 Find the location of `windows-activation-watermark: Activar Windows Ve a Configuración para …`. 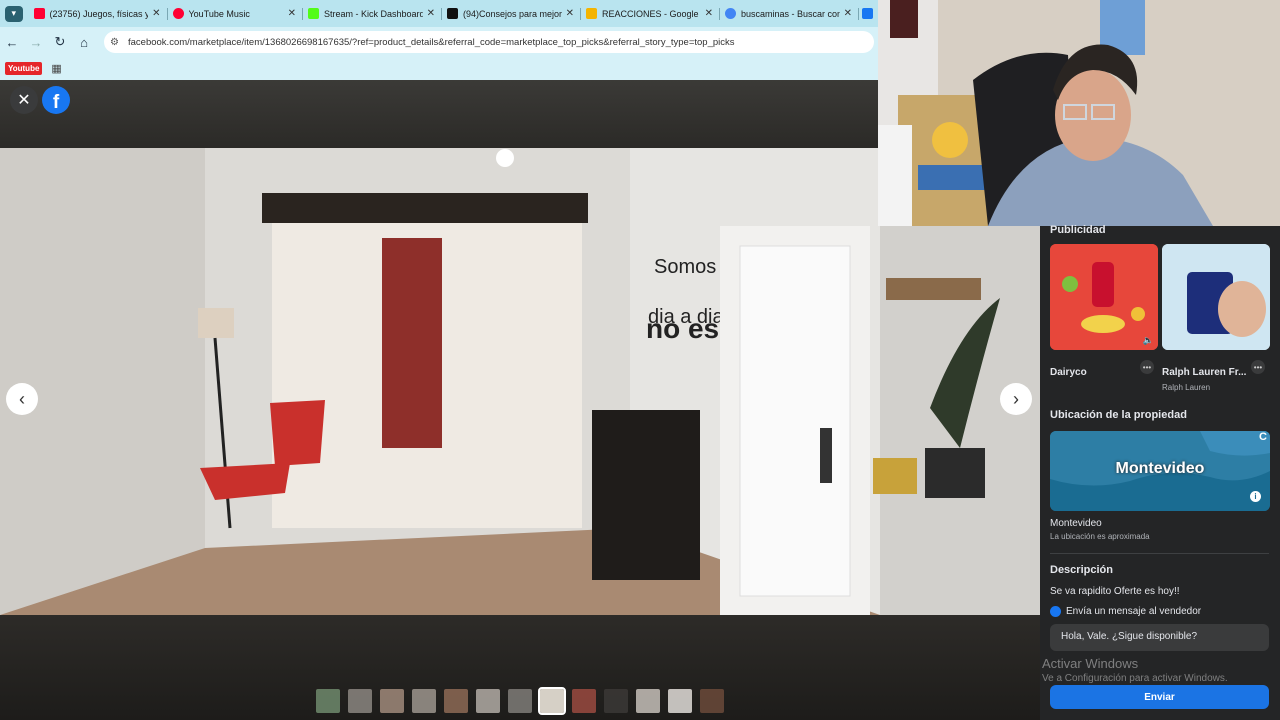

windows-activation-watermark: Activar Windows Ve a Configuración para … is located at coordinates (1135, 670).